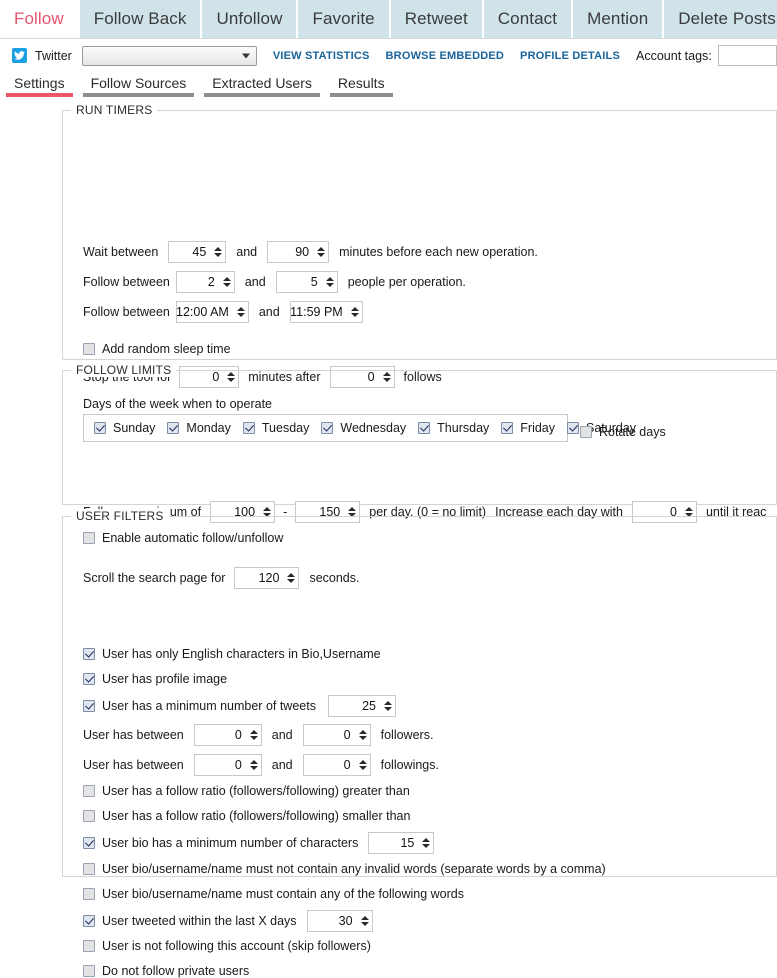 The image size is (777, 978). I want to click on view-statistics-link: VIEW STATISTICS, so click(321, 56).